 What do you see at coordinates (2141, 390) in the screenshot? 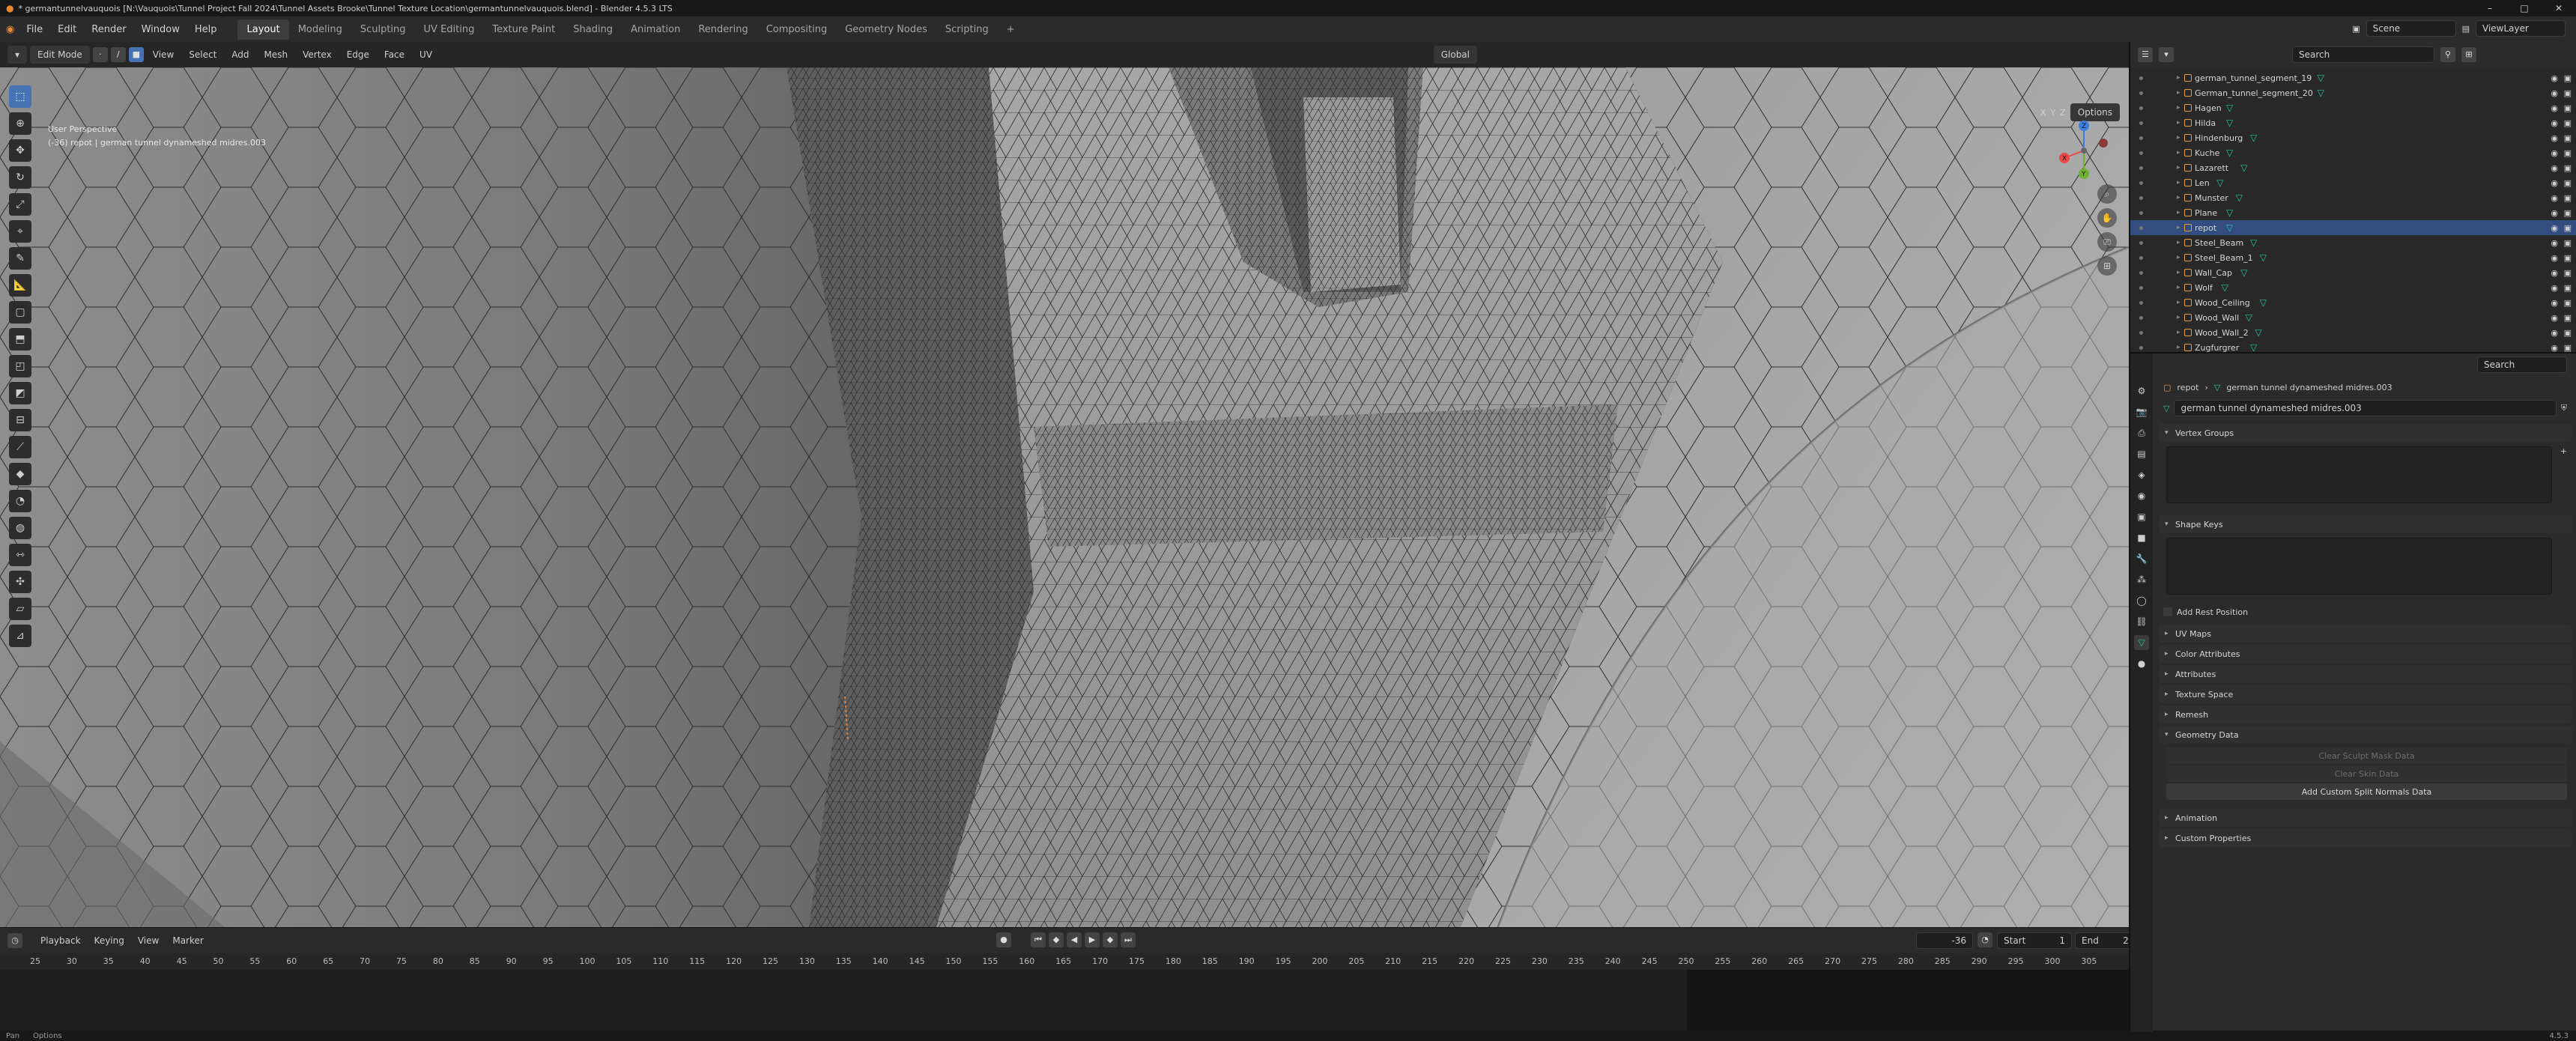
I see `tool-tab-icon: ⚙` at bounding box center [2141, 390].